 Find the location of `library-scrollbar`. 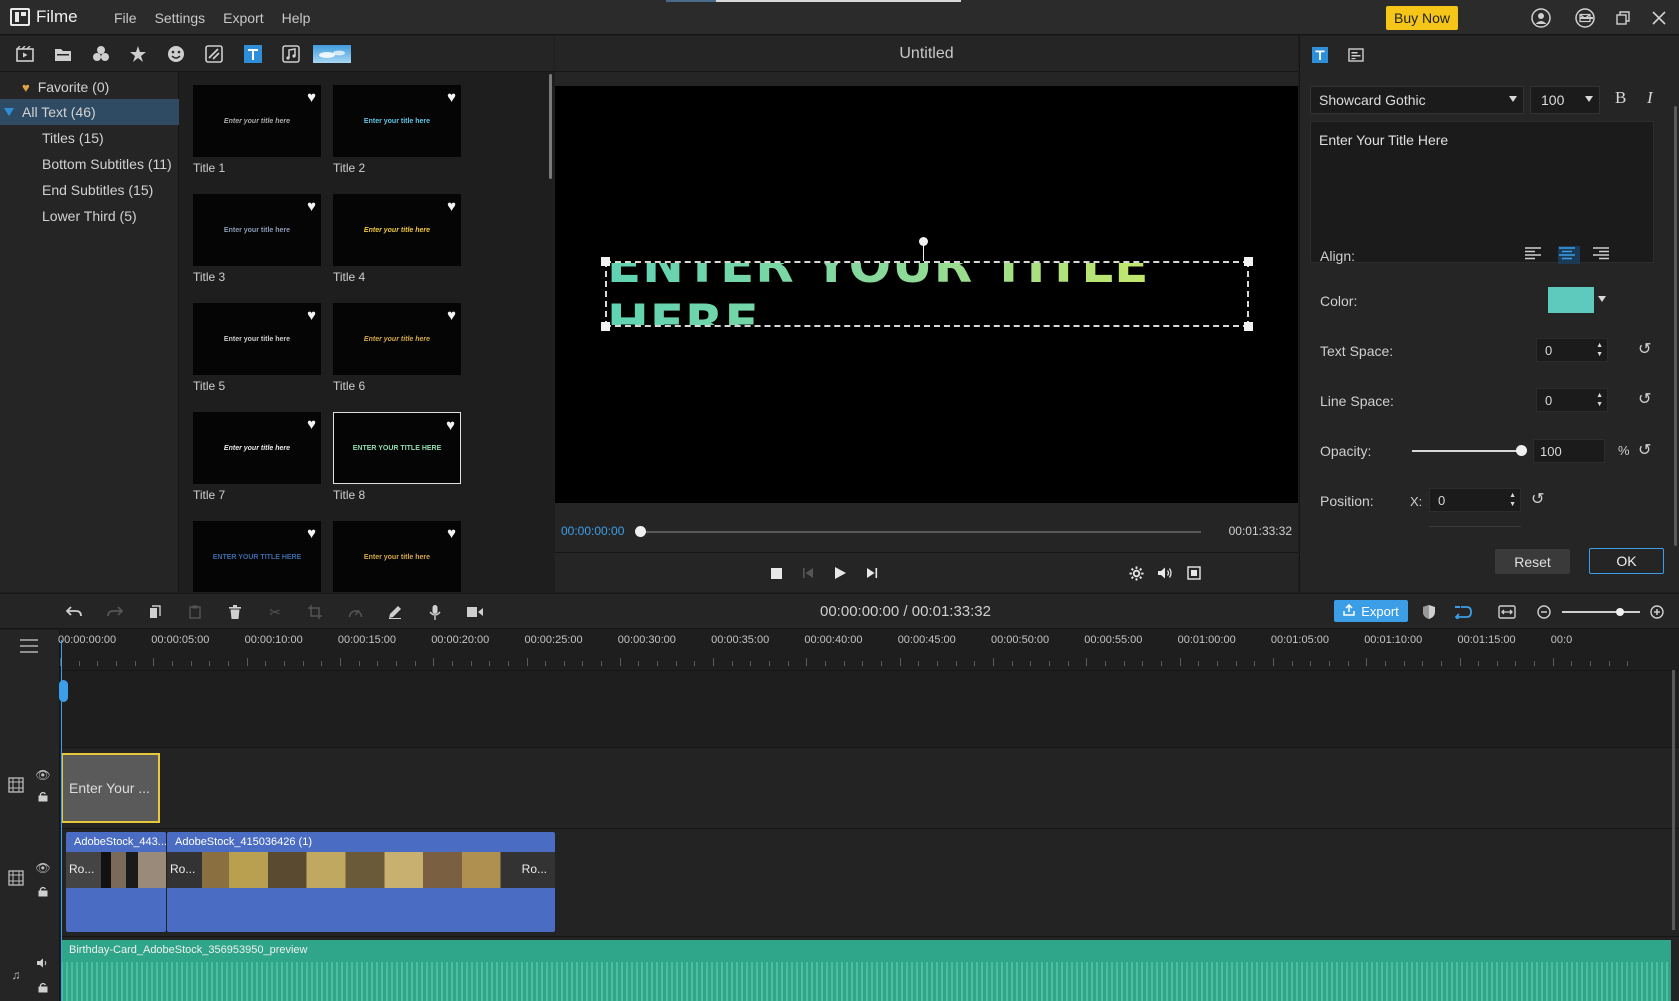

library-scrollbar is located at coordinates (550, 126).